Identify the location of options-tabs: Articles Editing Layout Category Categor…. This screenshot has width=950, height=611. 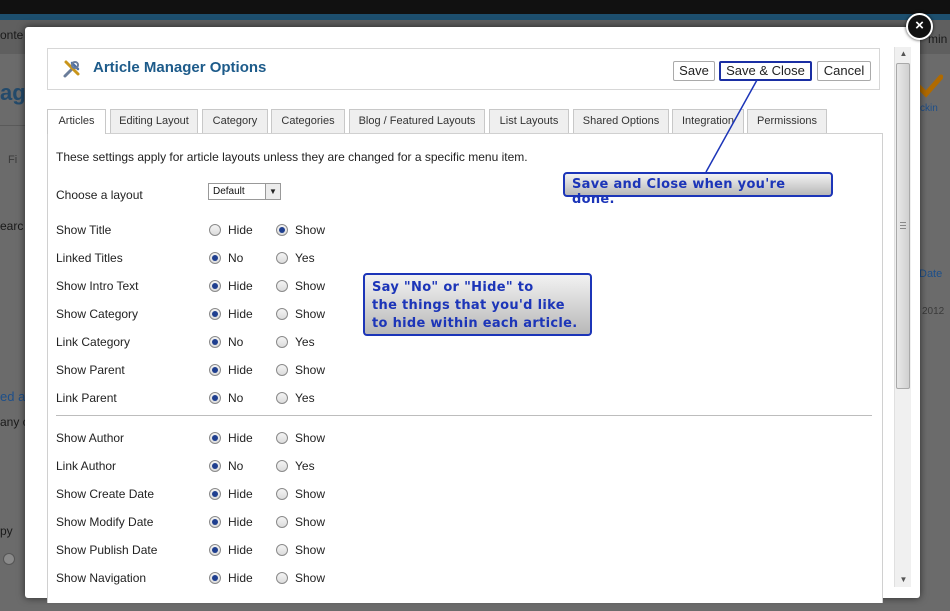
(465, 121).